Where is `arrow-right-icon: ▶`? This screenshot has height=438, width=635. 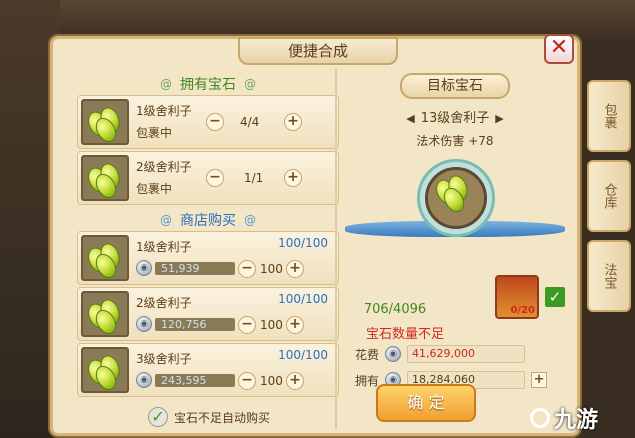 arrow-right-icon: ▶ is located at coordinates (499, 118).